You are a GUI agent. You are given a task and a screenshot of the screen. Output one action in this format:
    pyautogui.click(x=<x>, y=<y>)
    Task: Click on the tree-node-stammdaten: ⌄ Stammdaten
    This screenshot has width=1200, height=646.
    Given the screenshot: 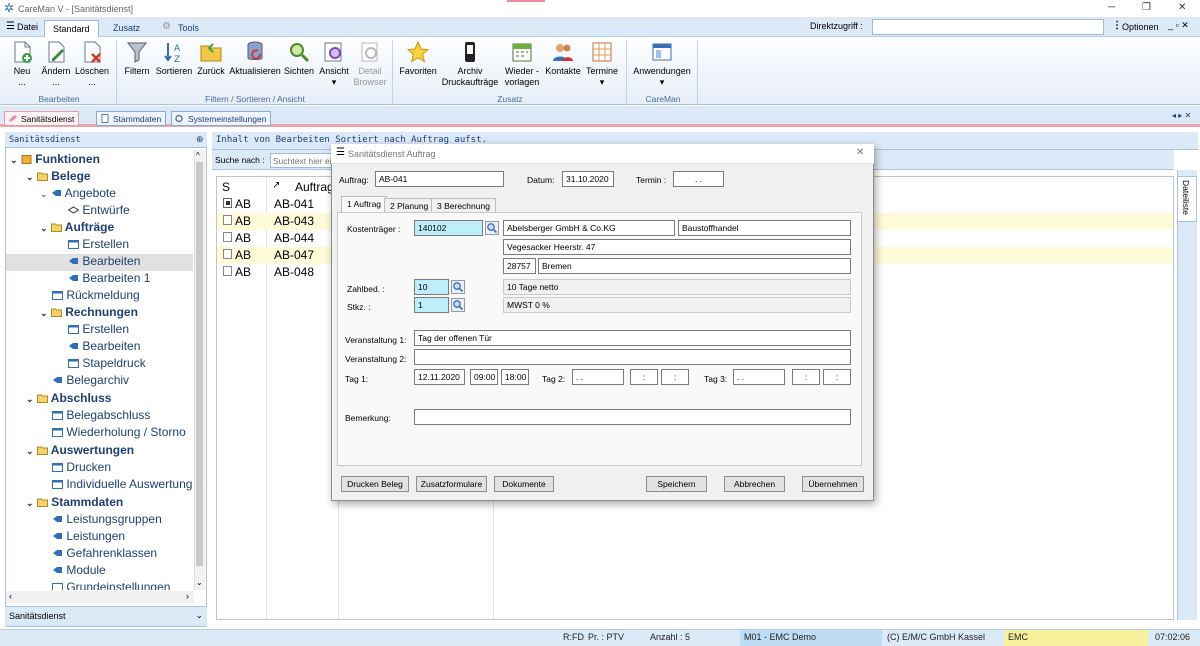 What is the action you would take?
    pyautogui.click(x=74, y=502)
    